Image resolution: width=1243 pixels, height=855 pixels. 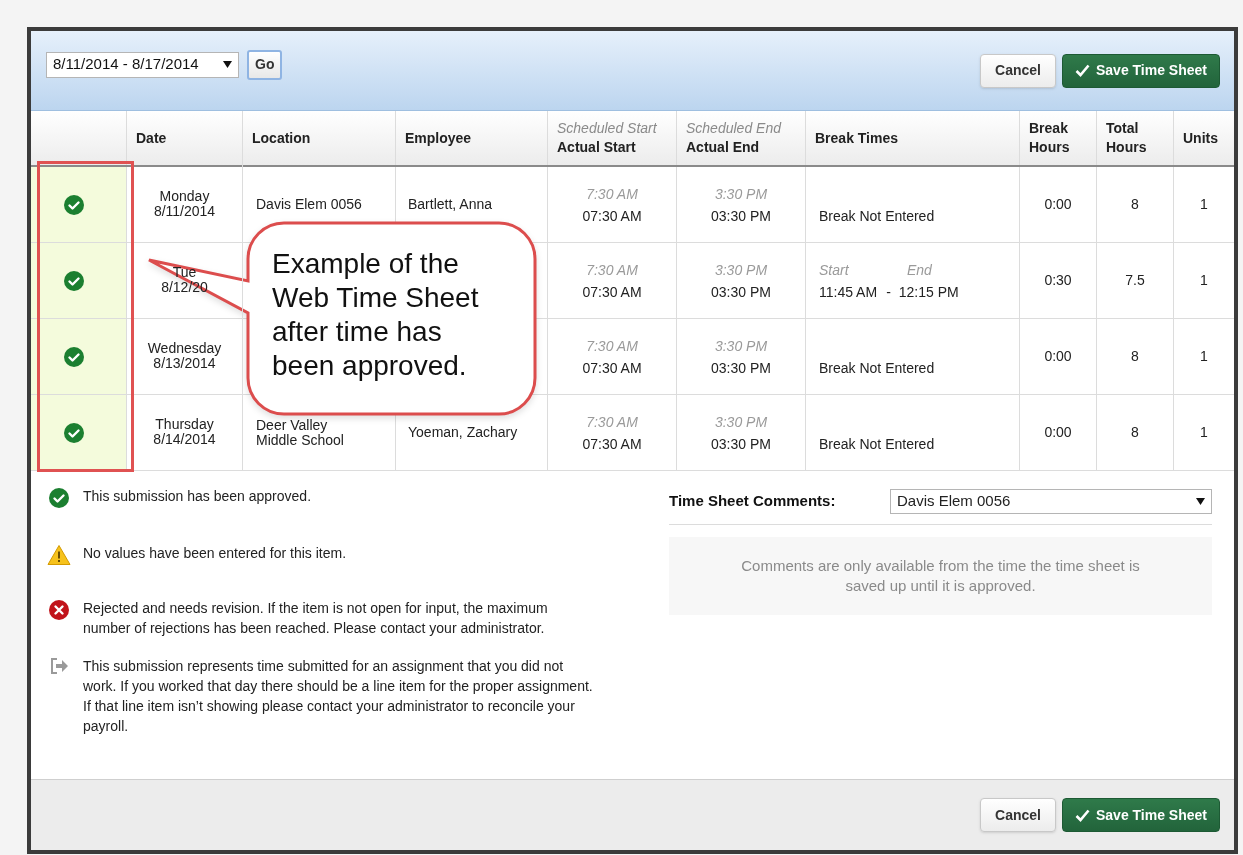 I want to click on location-text: Davis Elem 0056, so click(x=309, y=204).